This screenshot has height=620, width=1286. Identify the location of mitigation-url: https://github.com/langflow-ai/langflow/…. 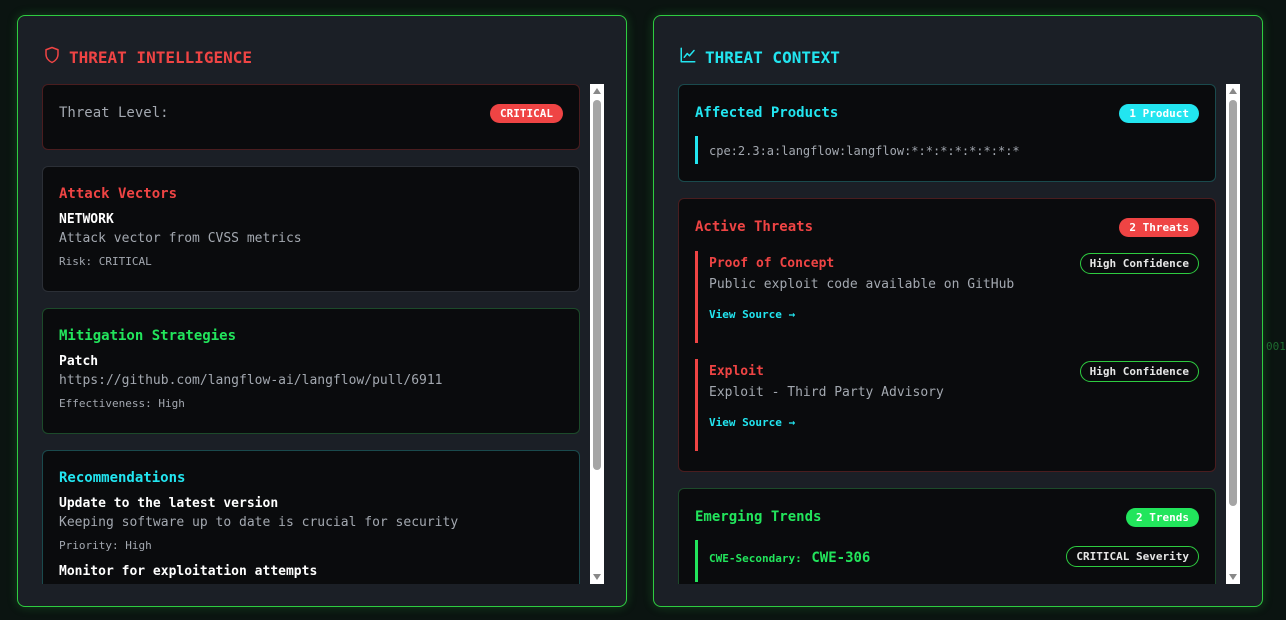
(311, 380).